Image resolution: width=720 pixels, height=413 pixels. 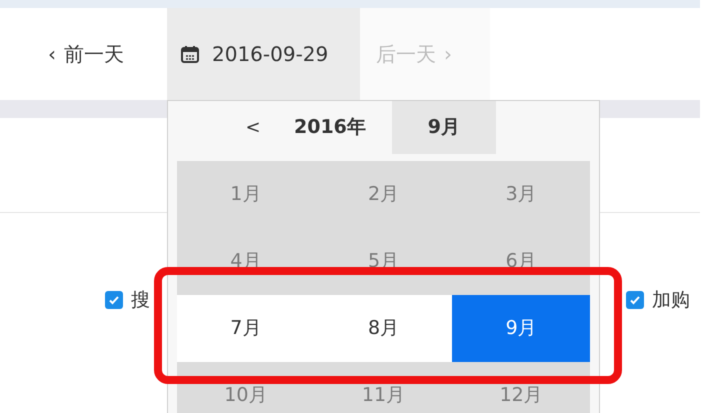 I want to click on calendar-icon, so click(x=190, y=54).